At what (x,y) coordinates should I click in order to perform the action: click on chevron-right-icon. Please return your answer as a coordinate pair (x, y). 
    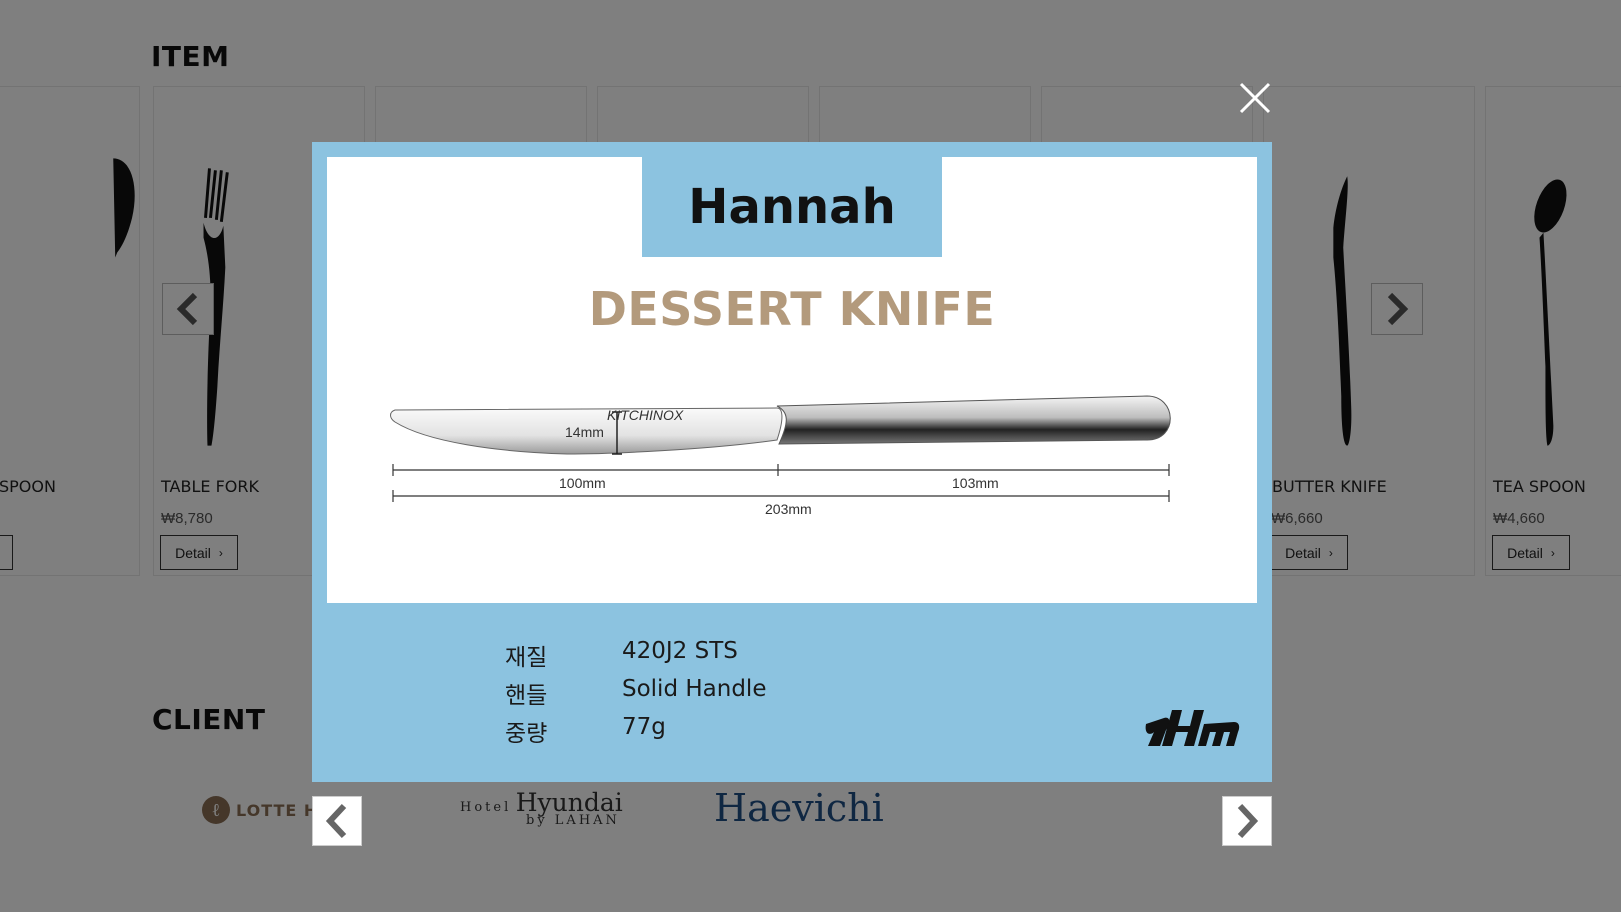
    Looking at the image, I should click on (1248, 821).